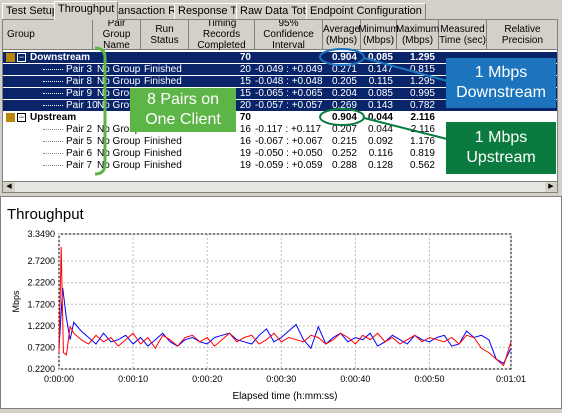 The height and width of the screenshot is (413, 562). What do you see at coordinates (429, 379) in the screenshot?
I see `x-tick-label: 0:00:50` at bounding box center [429, 379].